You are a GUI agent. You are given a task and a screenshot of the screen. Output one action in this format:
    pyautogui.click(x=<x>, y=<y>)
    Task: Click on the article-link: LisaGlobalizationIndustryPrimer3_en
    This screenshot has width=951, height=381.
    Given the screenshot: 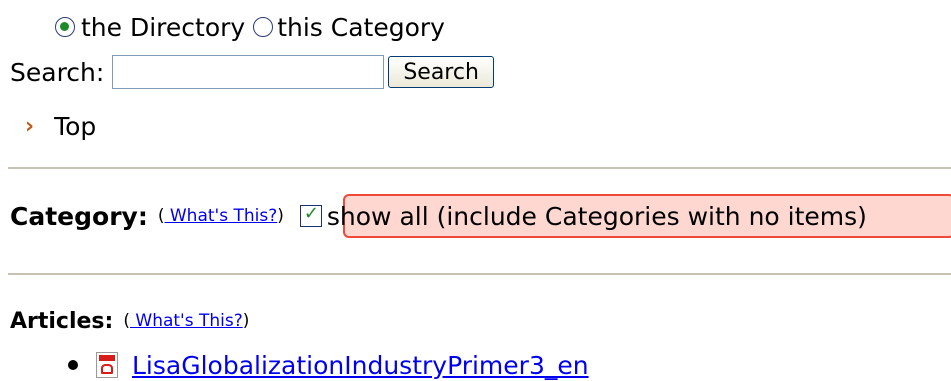 What is the action you would take?
    pyautogui.click(x=360, y=365)
    